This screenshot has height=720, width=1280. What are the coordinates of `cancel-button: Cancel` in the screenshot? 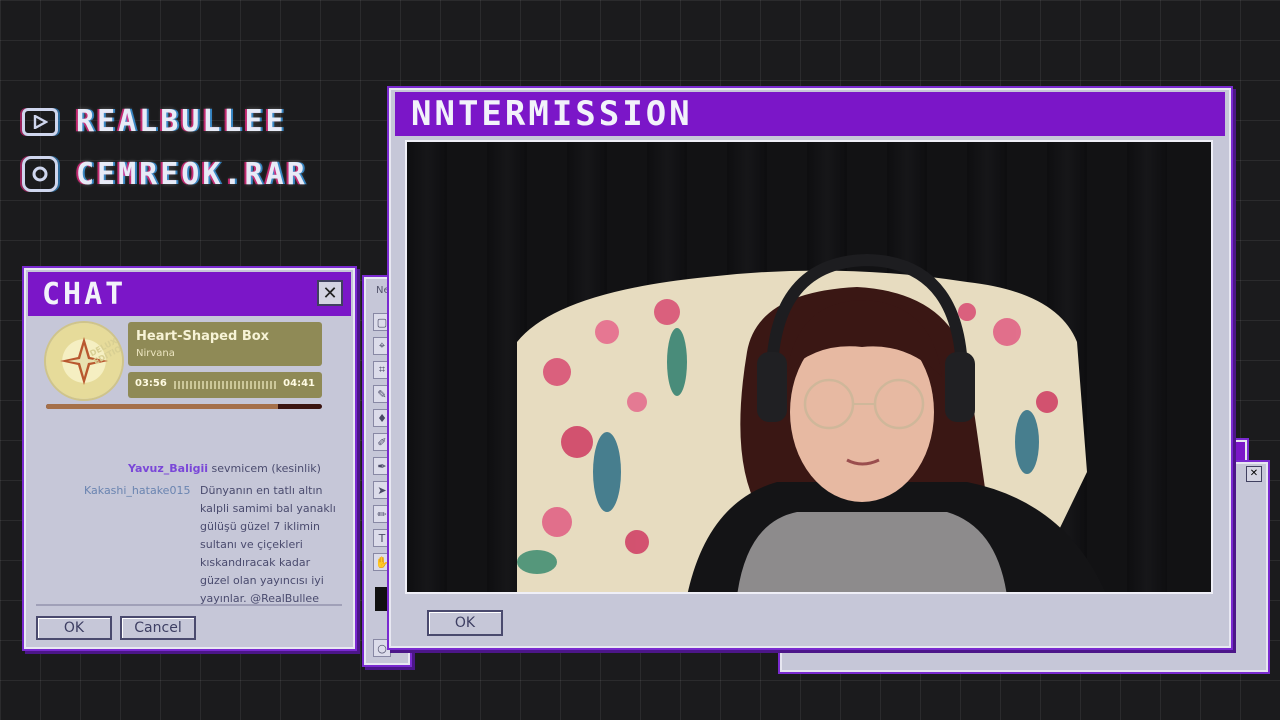 It's located at (158, 628).